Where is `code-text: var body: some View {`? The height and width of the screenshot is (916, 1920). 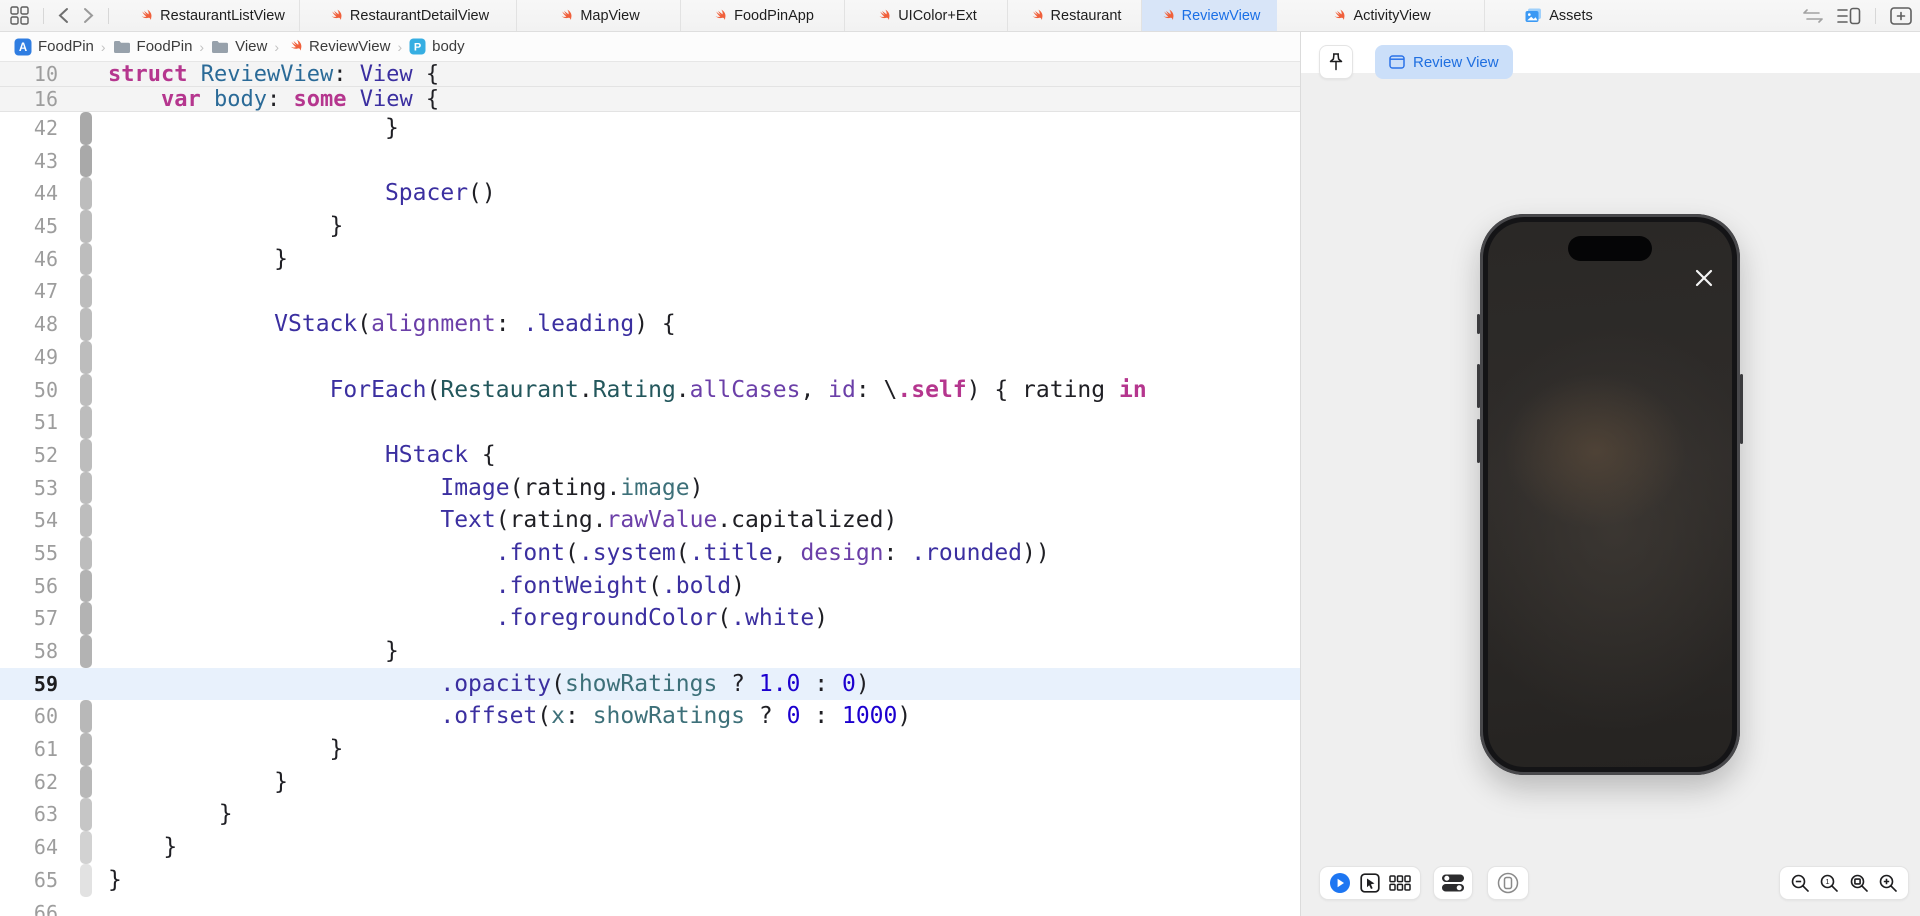 code-text: var body: some View { is located at coordinates (273, 99).